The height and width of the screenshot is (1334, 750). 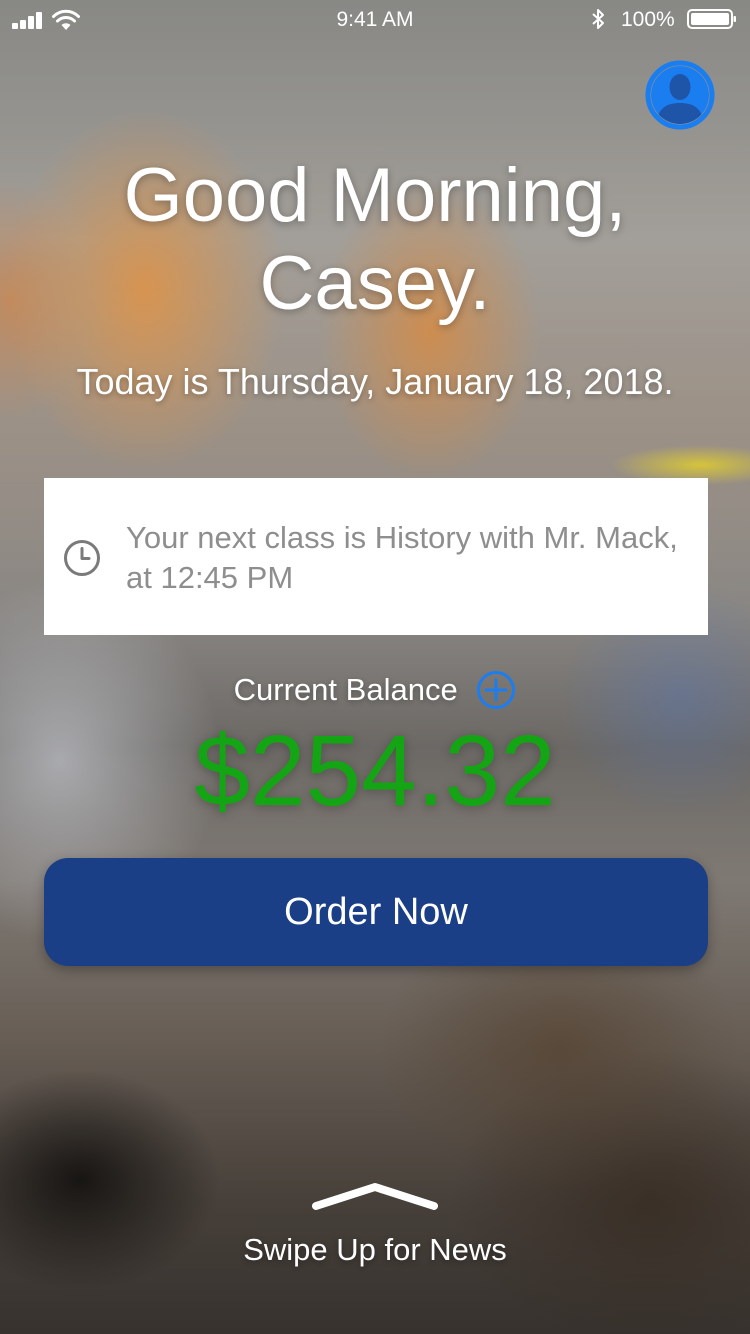 I want to click on swipe-up-label: Swipe Up for News, so click(x=375, y=1250).